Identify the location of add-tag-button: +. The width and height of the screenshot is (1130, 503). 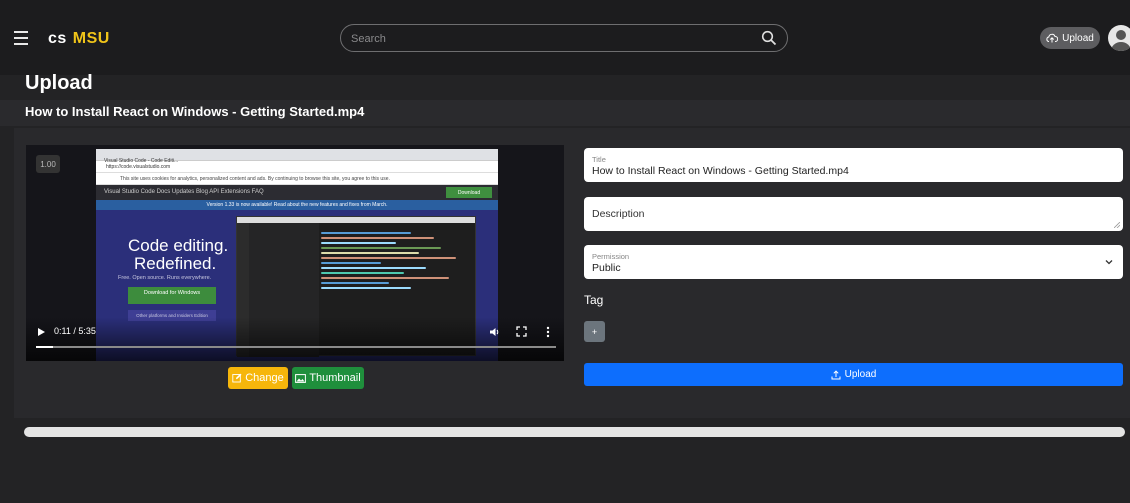
(594, 331).